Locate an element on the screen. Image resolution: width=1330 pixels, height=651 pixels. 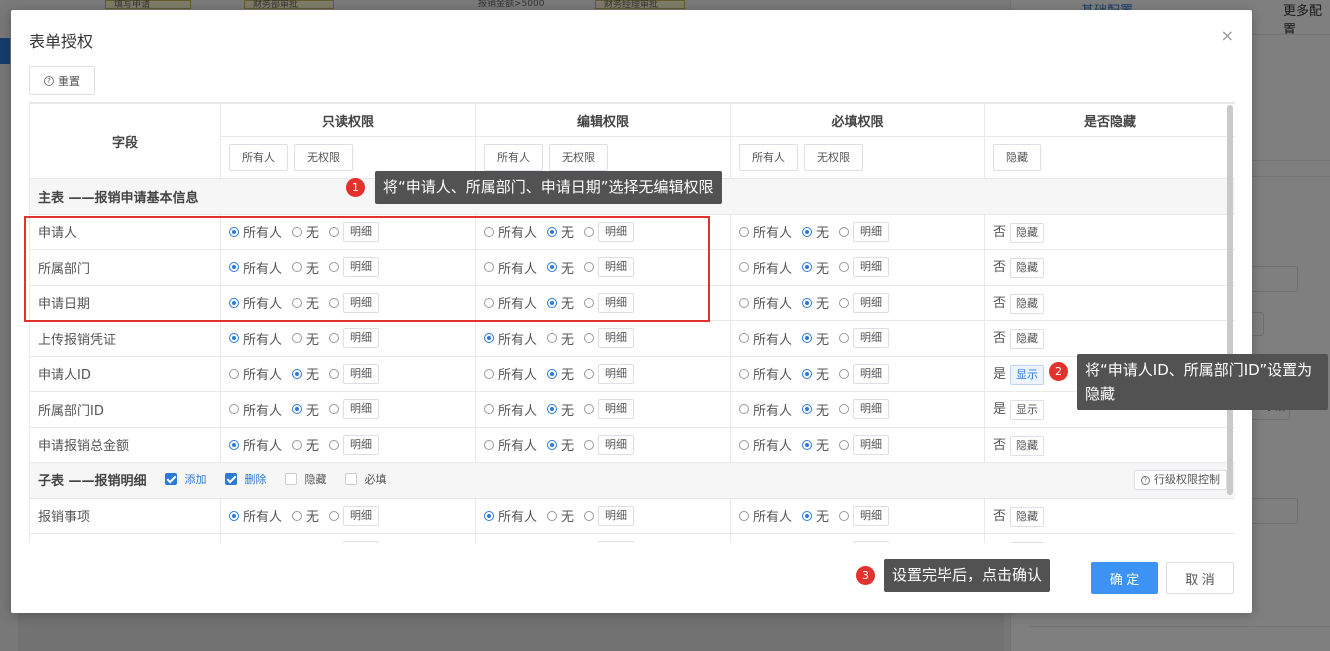
confirm-button: 确 定 is located at coordinates (1124, 578).